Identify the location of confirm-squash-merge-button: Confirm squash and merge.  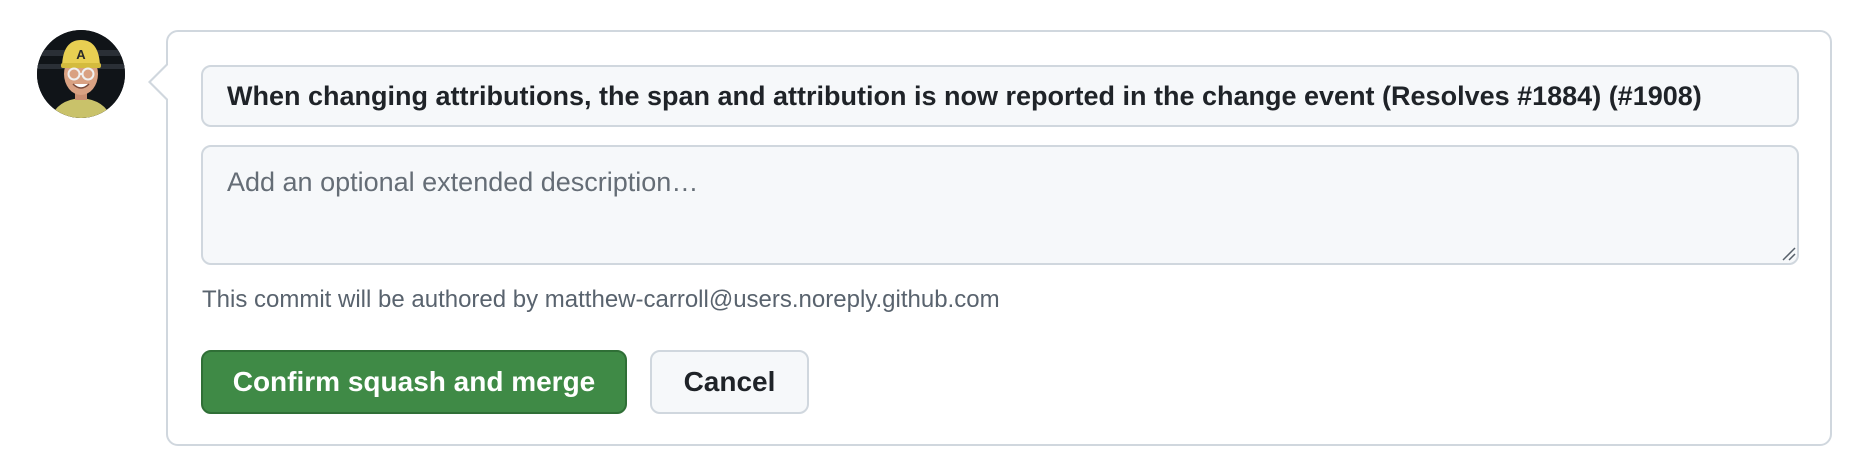
(414, 382).